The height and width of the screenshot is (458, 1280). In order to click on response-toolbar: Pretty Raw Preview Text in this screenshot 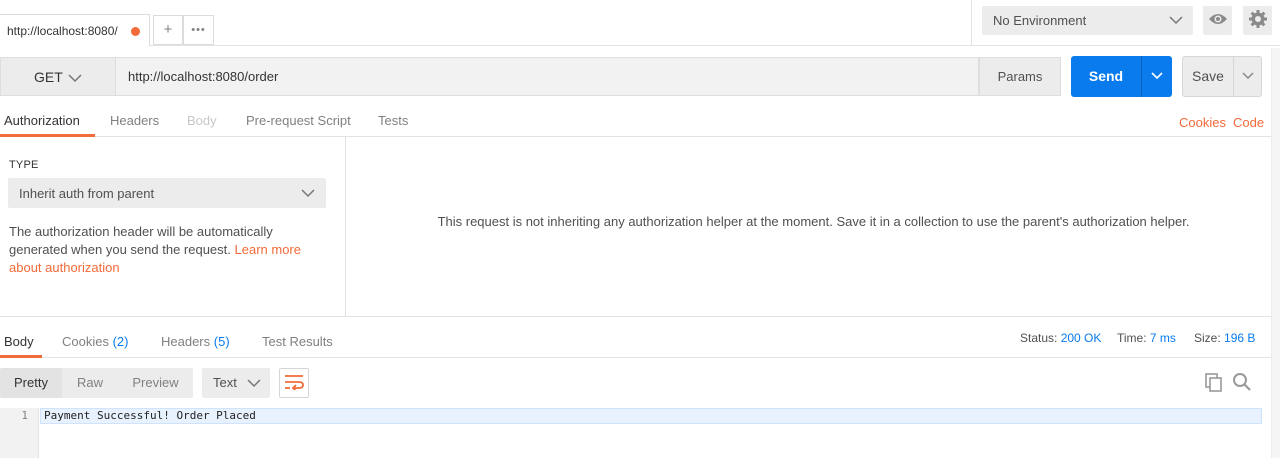, I will do `click(640, 383)`.